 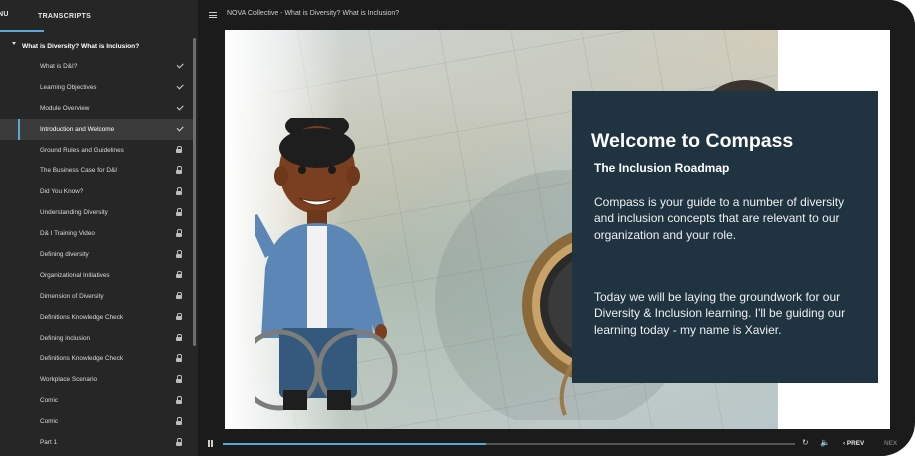 What do you see at coordinates (509, 444) in the screenshot?
I see `seek-bar` at bounding box center [509, 444].